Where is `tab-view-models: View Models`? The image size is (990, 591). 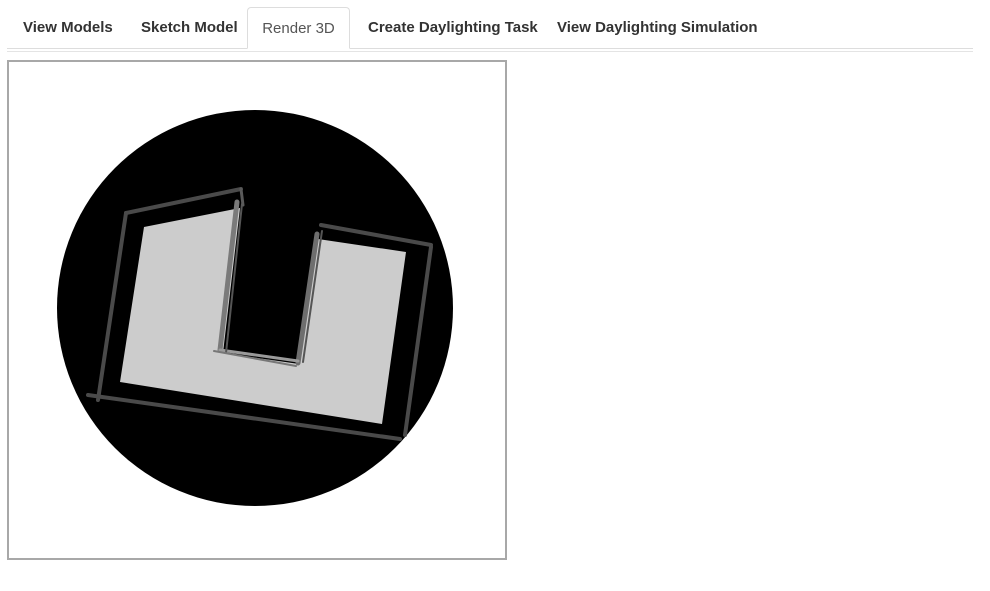 tab-view-models: View Models is located at coordinates (68, 27).